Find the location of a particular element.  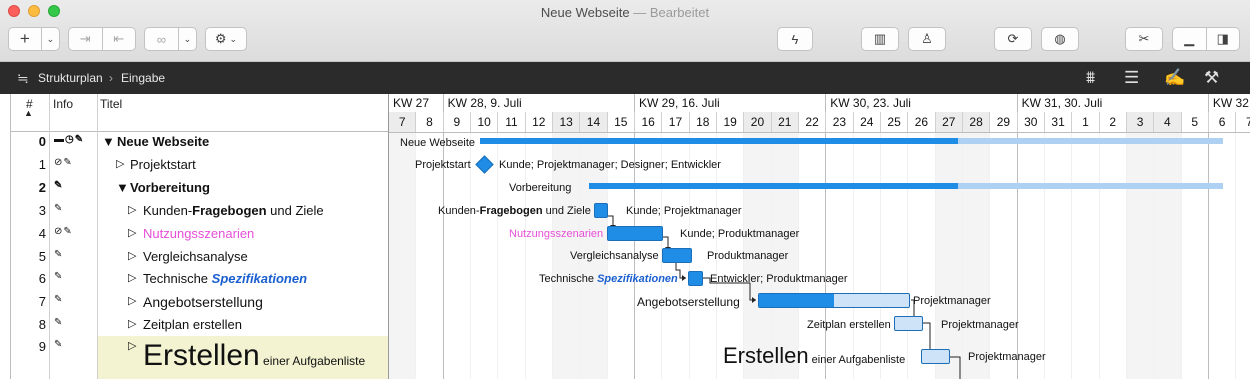

gantt-label: Kunden-Fragebogen und Ziele is located at coordinates (514, 211).